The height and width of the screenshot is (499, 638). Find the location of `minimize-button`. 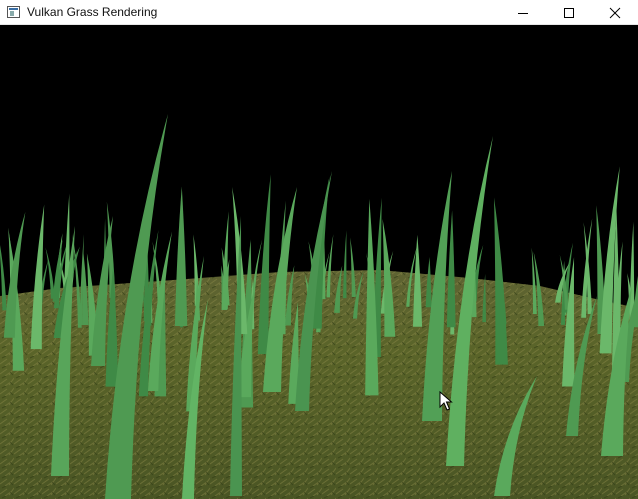

minimize-button is located at coordinates (523, 12).